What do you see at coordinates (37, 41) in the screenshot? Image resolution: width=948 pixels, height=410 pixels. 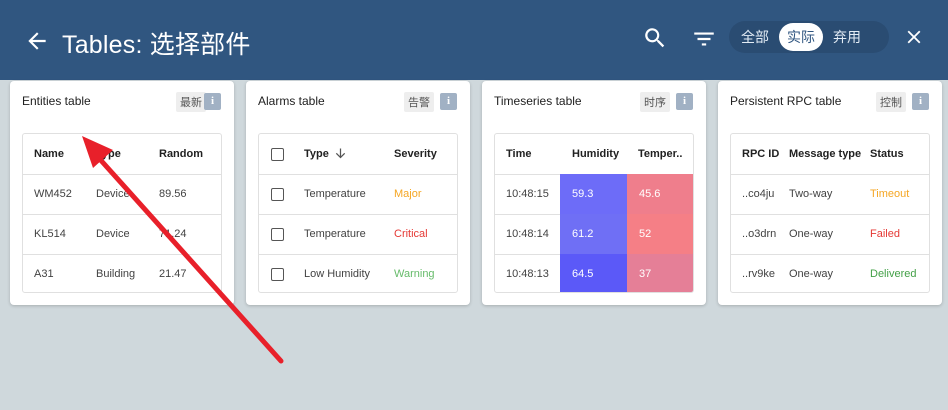 I see `back-arrow-icon` at bounding box center [37, 41].